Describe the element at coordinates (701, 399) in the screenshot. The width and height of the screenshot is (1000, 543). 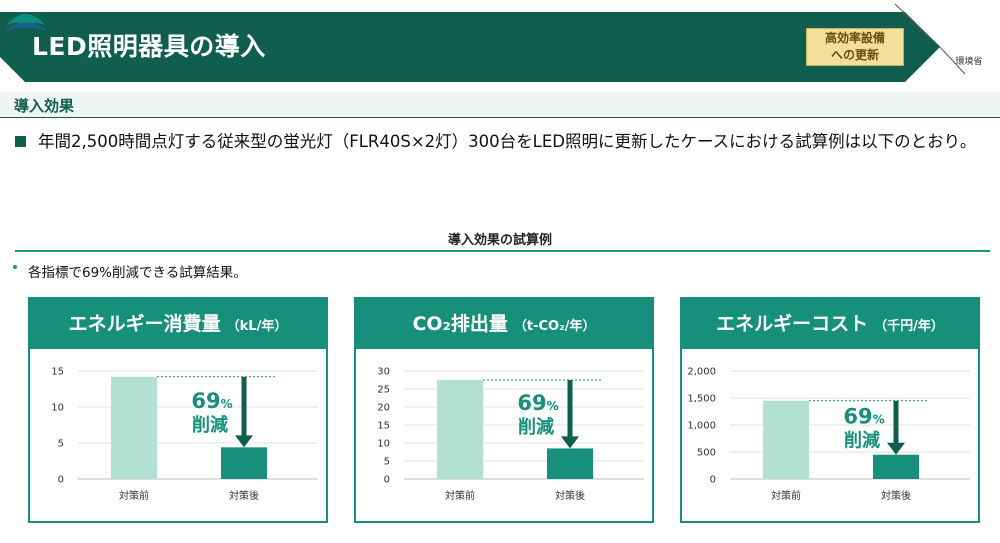
I see `y-tick-label: 1,500` at that location.